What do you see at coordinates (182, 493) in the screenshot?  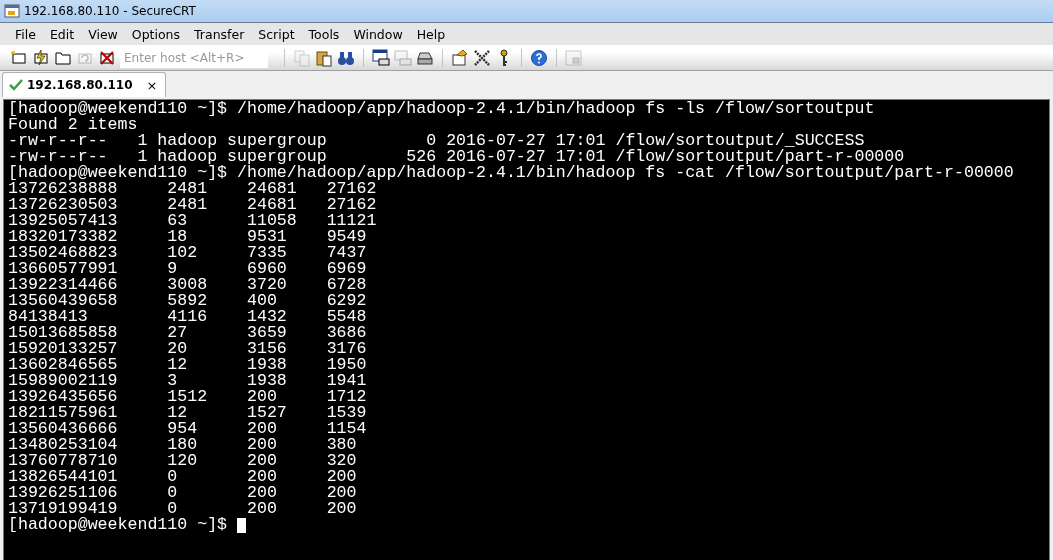 I see `terminal-line: 13926251106 0 200 200` at bounding box center [182, 493].